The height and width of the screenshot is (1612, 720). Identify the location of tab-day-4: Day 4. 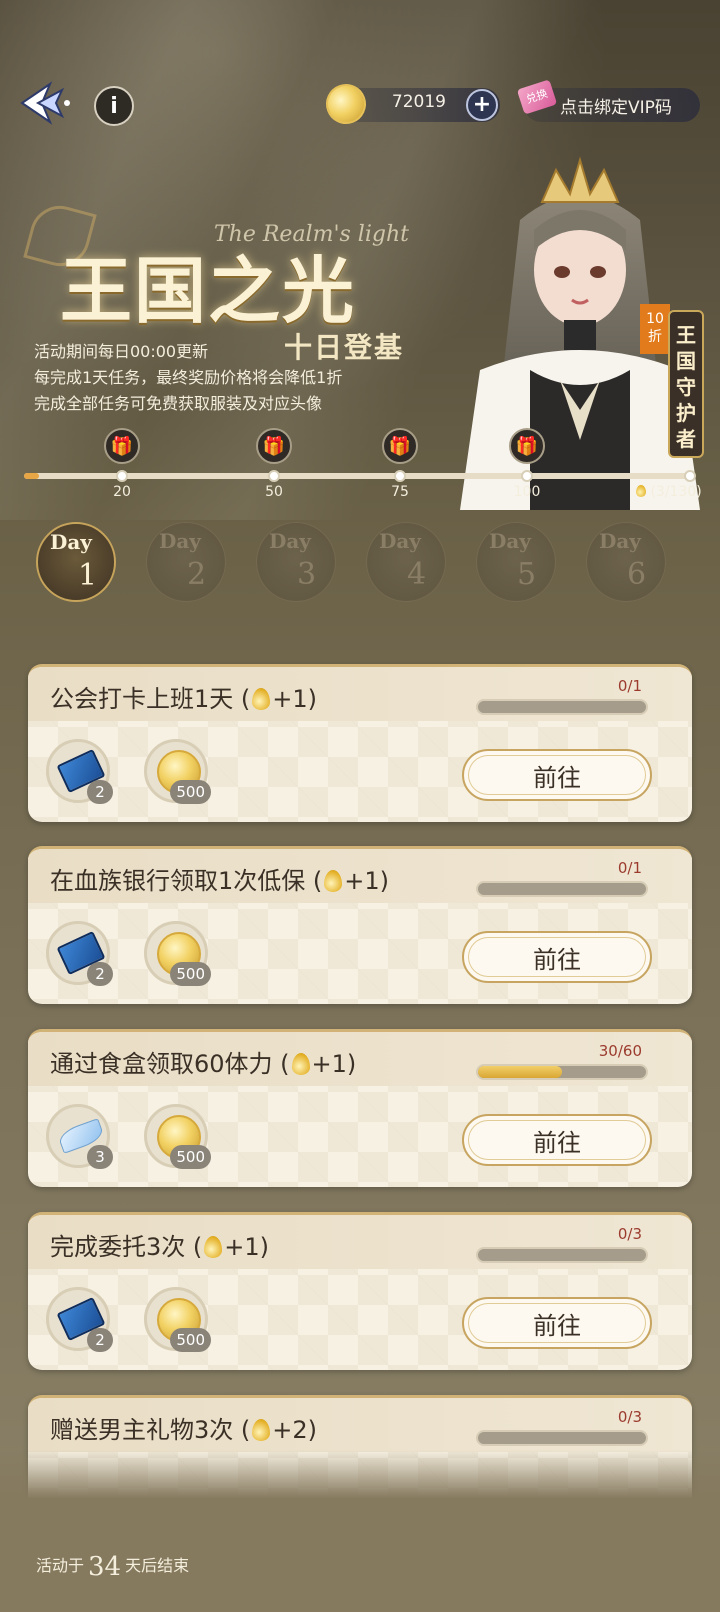
(406, 562).